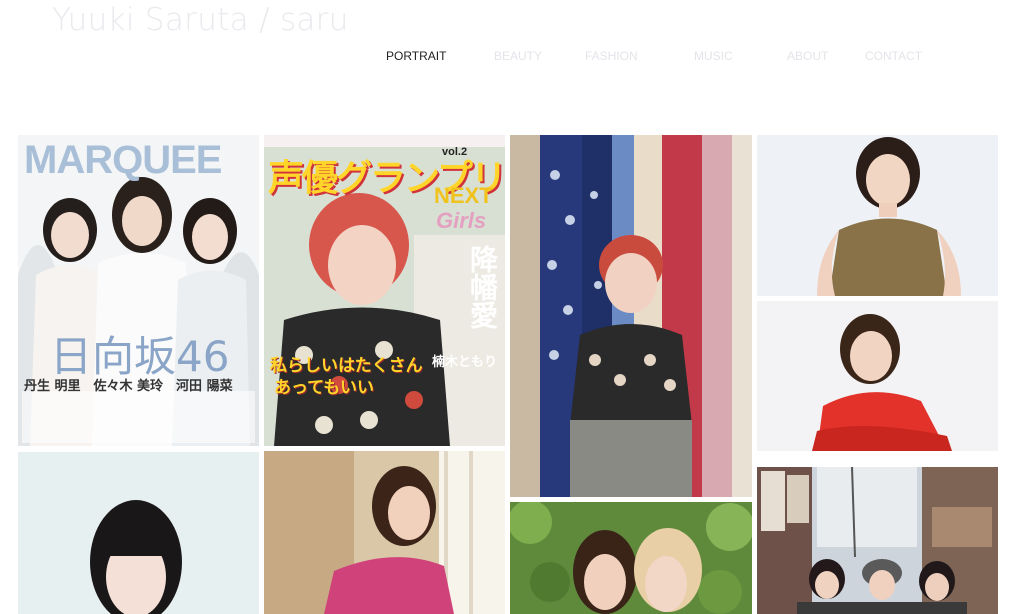  What do you see at coordinates (138, 290) in the screenshot?
I see `gallery-item-marquee-cover: MARQUEE 日向坂46 丹生 明里 佐々木 美玲 河田 陽菜` at bounding box center [138, 290].